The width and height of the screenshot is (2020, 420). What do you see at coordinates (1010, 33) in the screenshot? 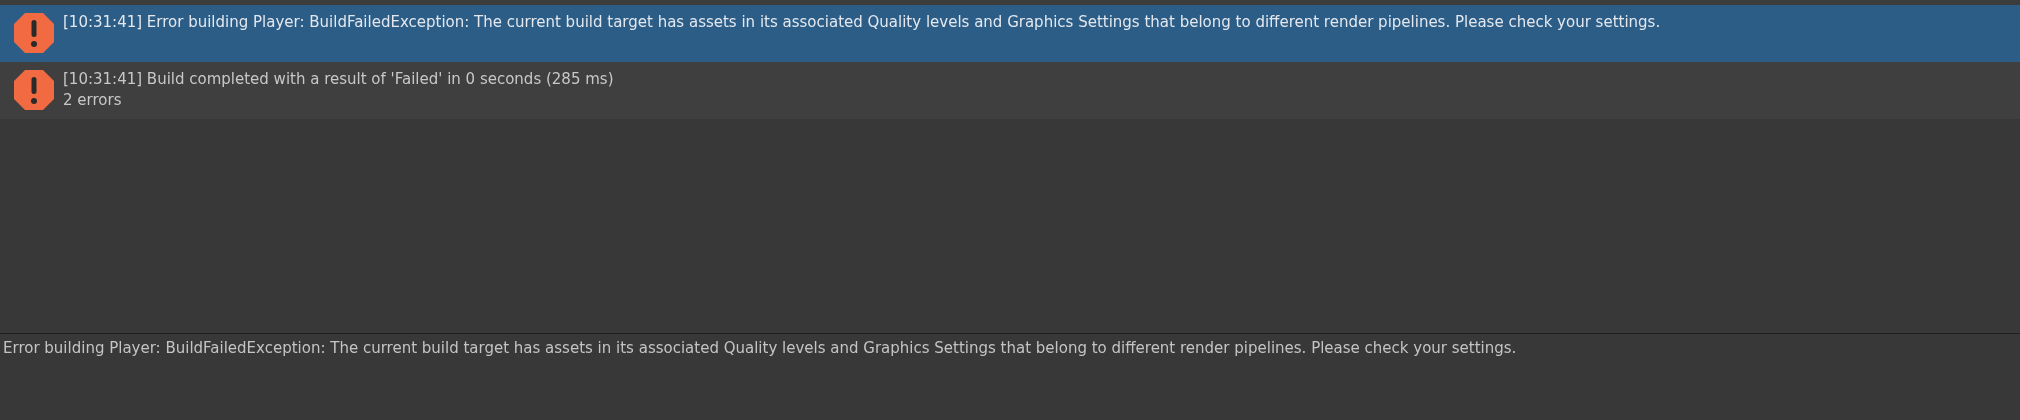
I see `log-entry` at bounding box center [1010, 33].